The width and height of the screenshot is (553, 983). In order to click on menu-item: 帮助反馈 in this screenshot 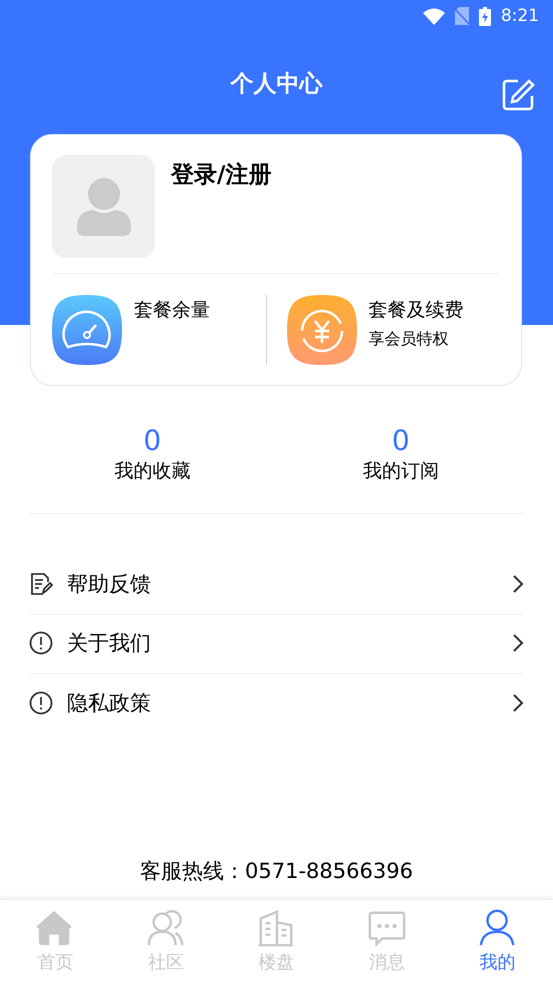, I will do `click(282, 584)`.